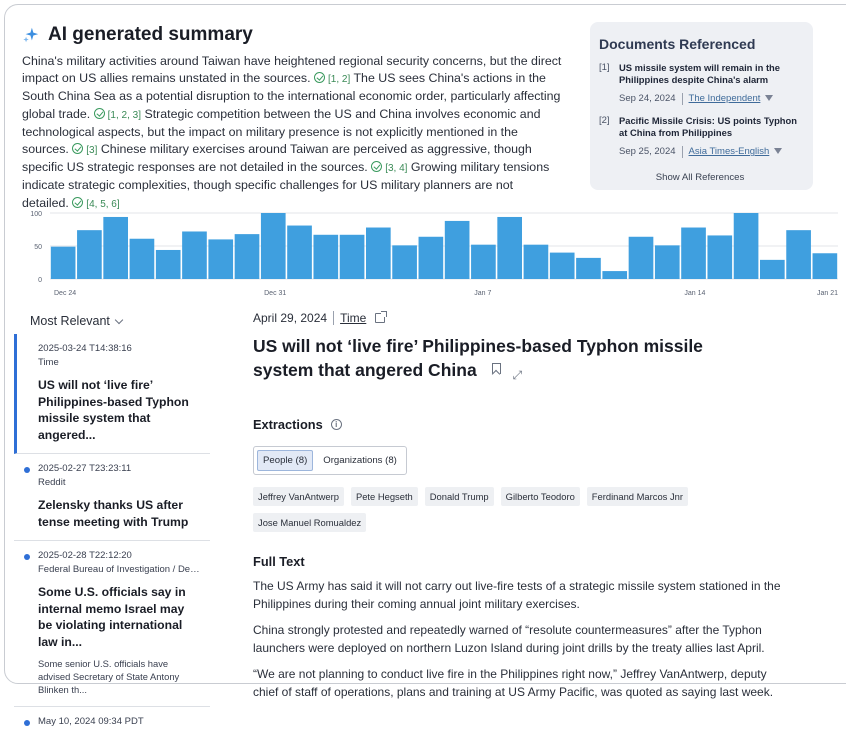 This screenshot has height=737, width=846. Describe the element at coordinates (827, 293) in the screenshot. I see `x-tick-label: Jan 21` at that location.